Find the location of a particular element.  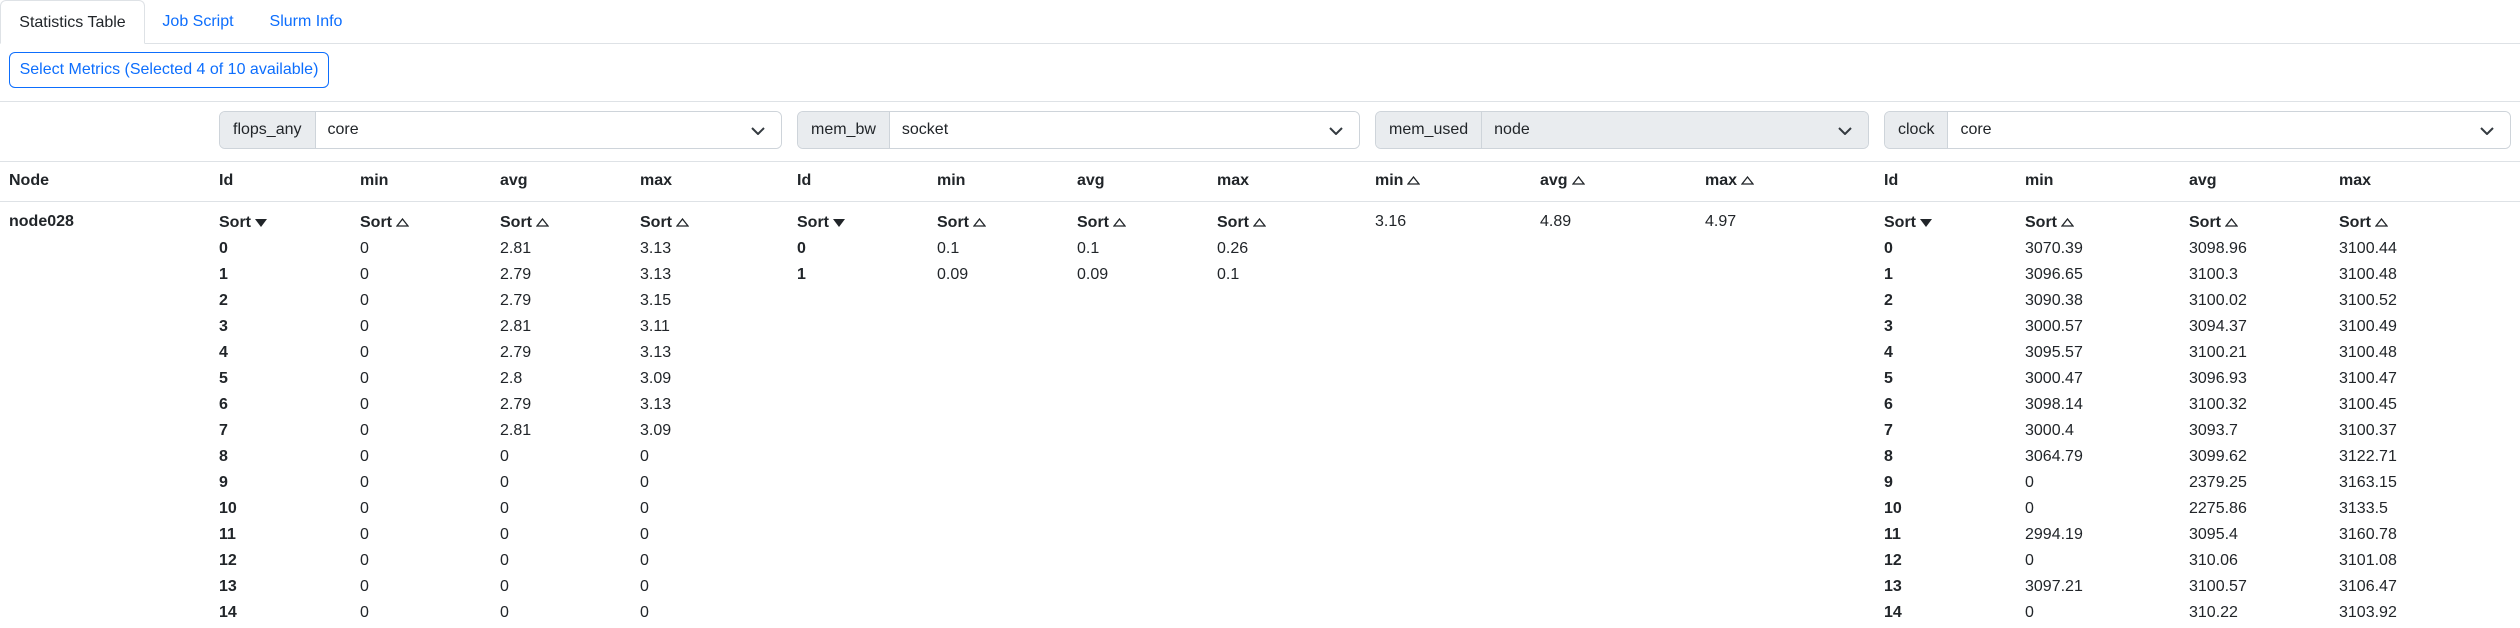

row-id-label: 14 is located at coordinates (228, 612).